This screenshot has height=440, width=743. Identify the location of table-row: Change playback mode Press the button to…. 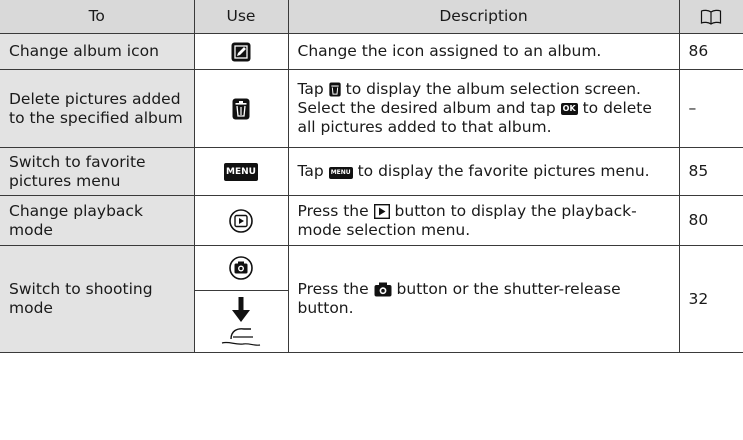
(371, 220).